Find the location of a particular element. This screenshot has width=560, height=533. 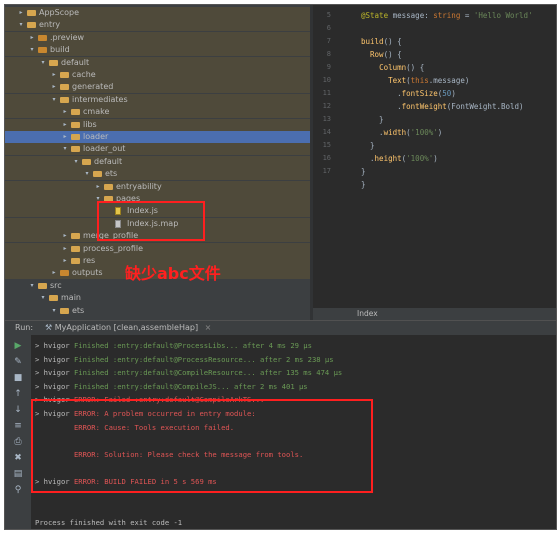

print-icon: ⎙ is located at coordinates (18, 442).